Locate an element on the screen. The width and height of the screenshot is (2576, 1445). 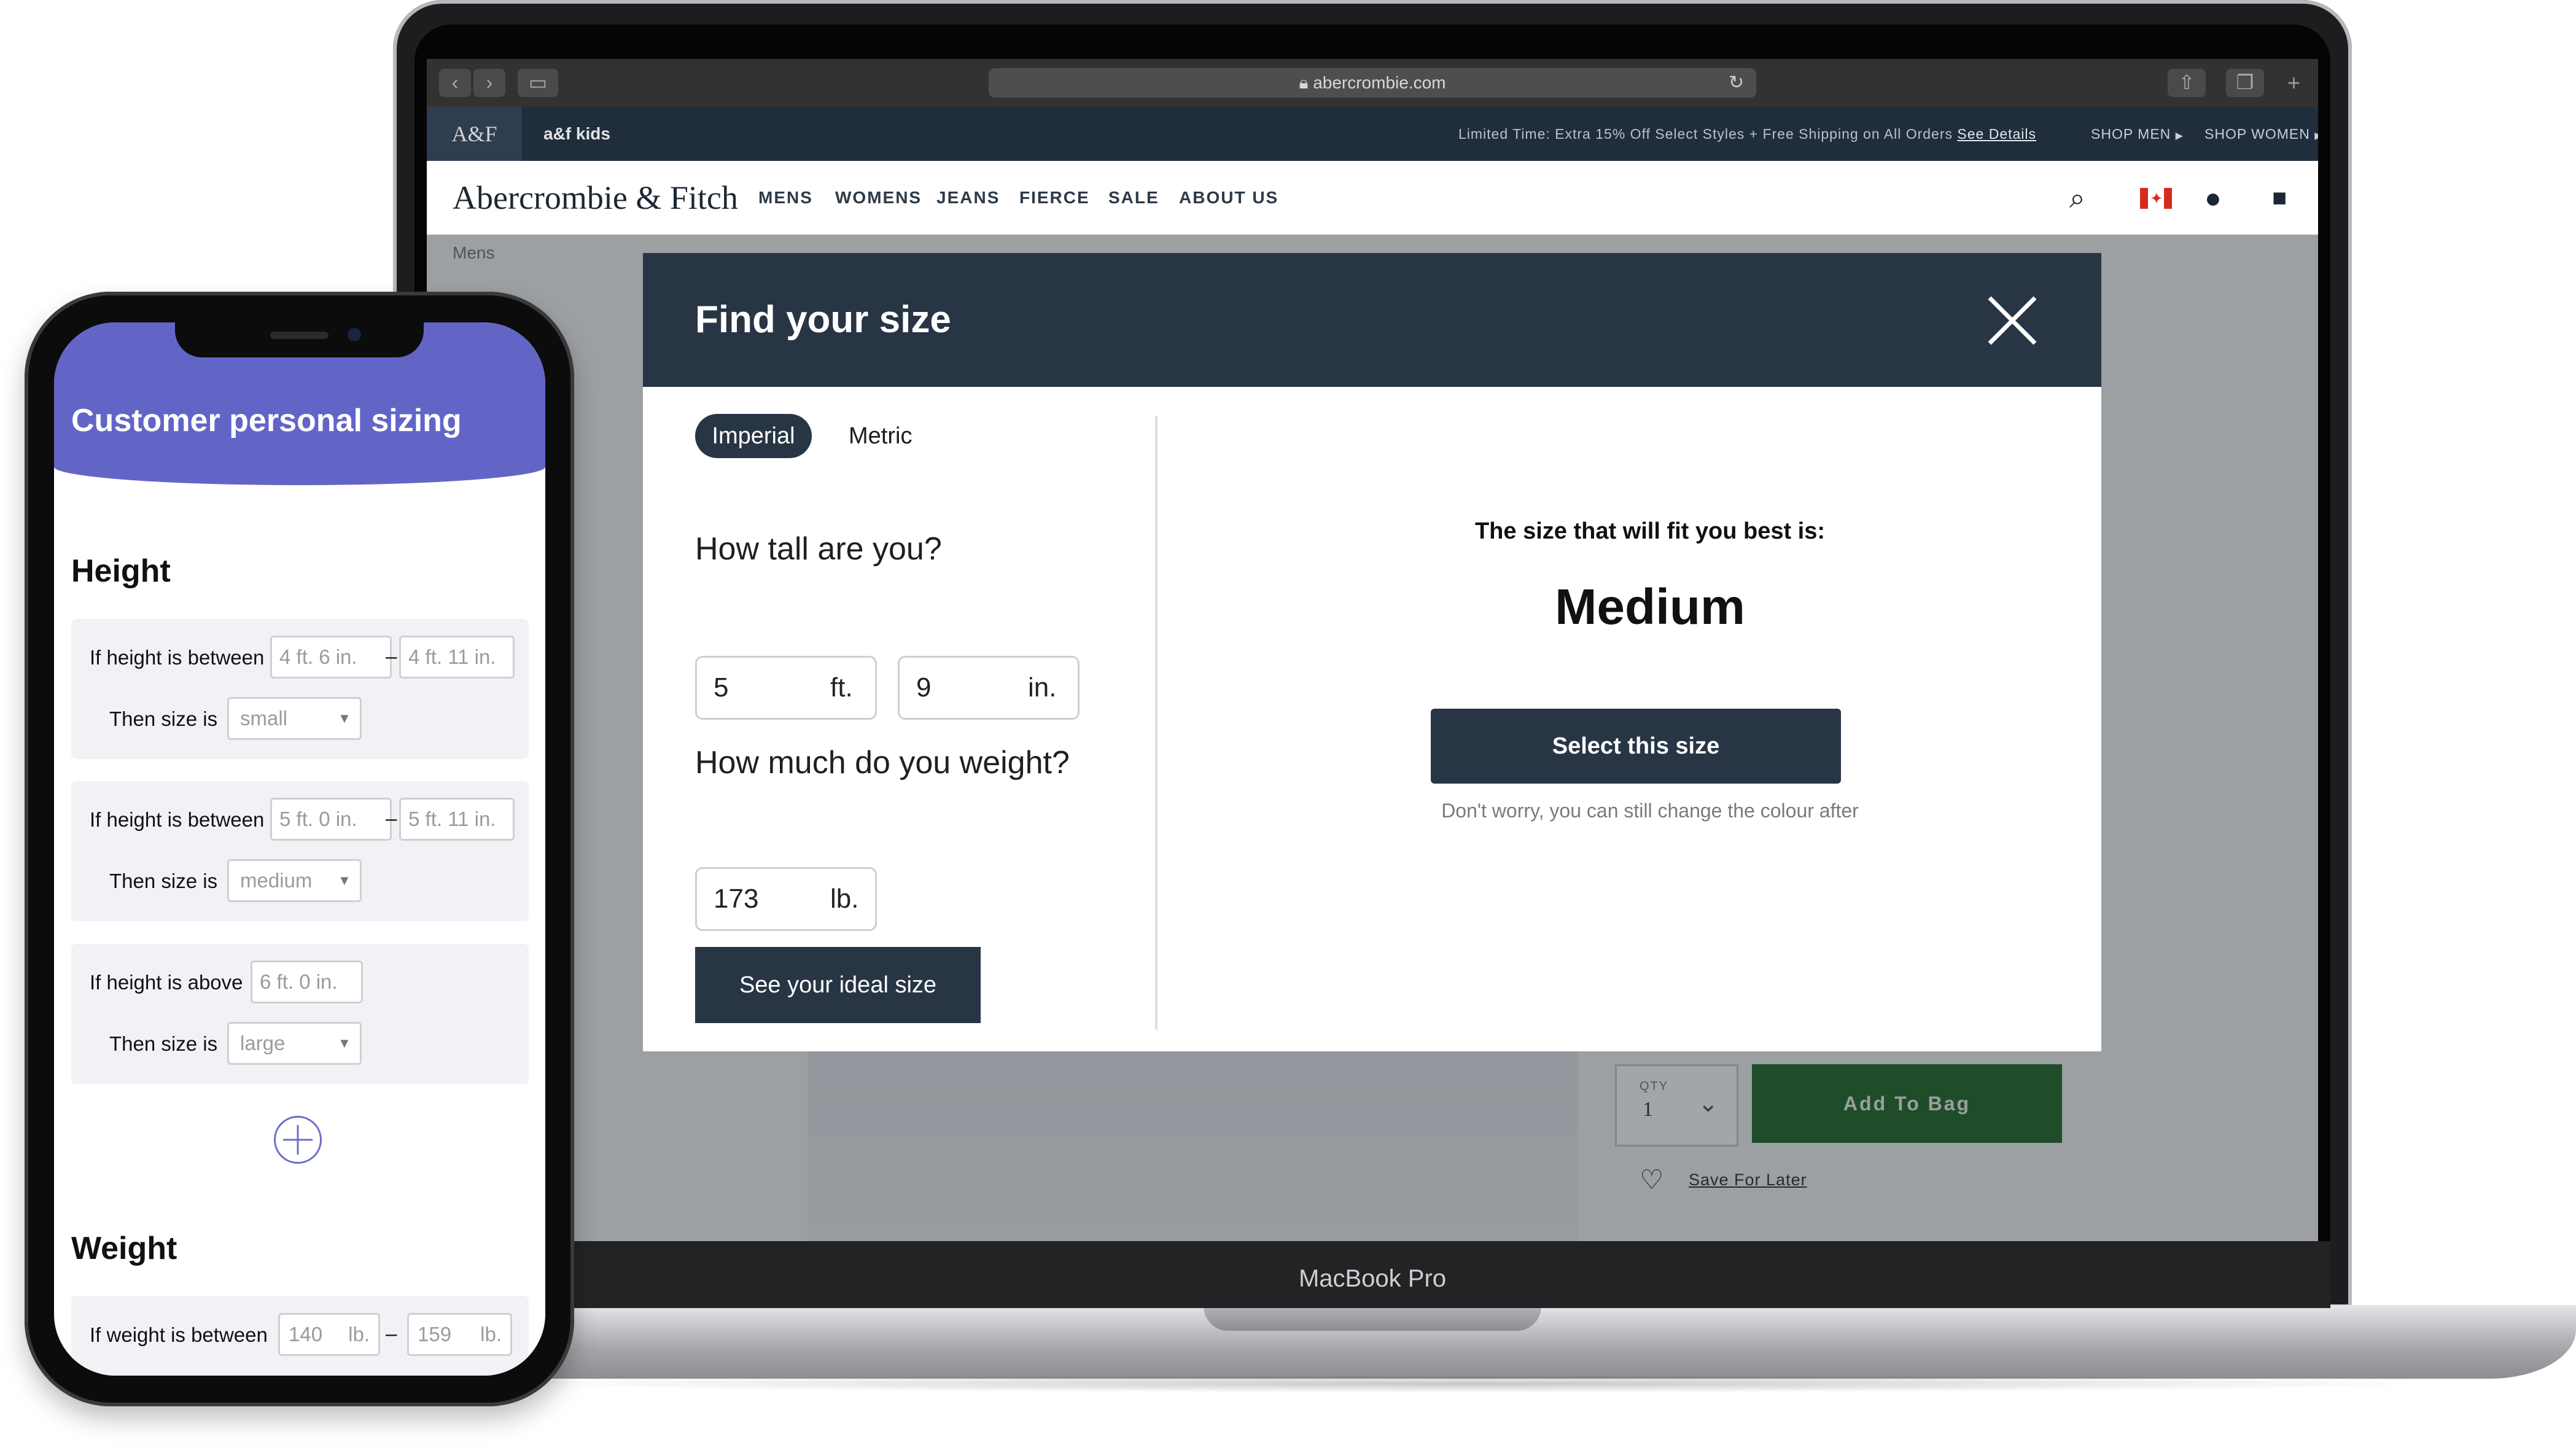
search-icon: ⌕ is located at coordinates (2077, 198).